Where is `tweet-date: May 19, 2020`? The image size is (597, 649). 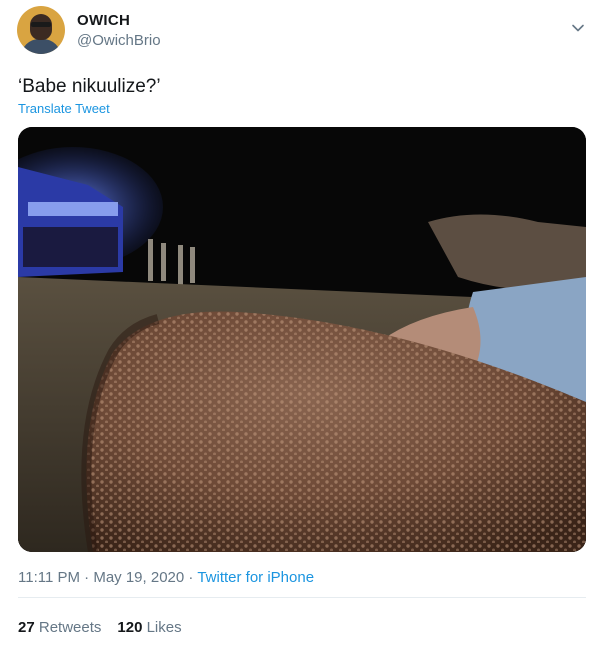
tweet-date: May 19, 2020 is located at coordinates (138, 577).